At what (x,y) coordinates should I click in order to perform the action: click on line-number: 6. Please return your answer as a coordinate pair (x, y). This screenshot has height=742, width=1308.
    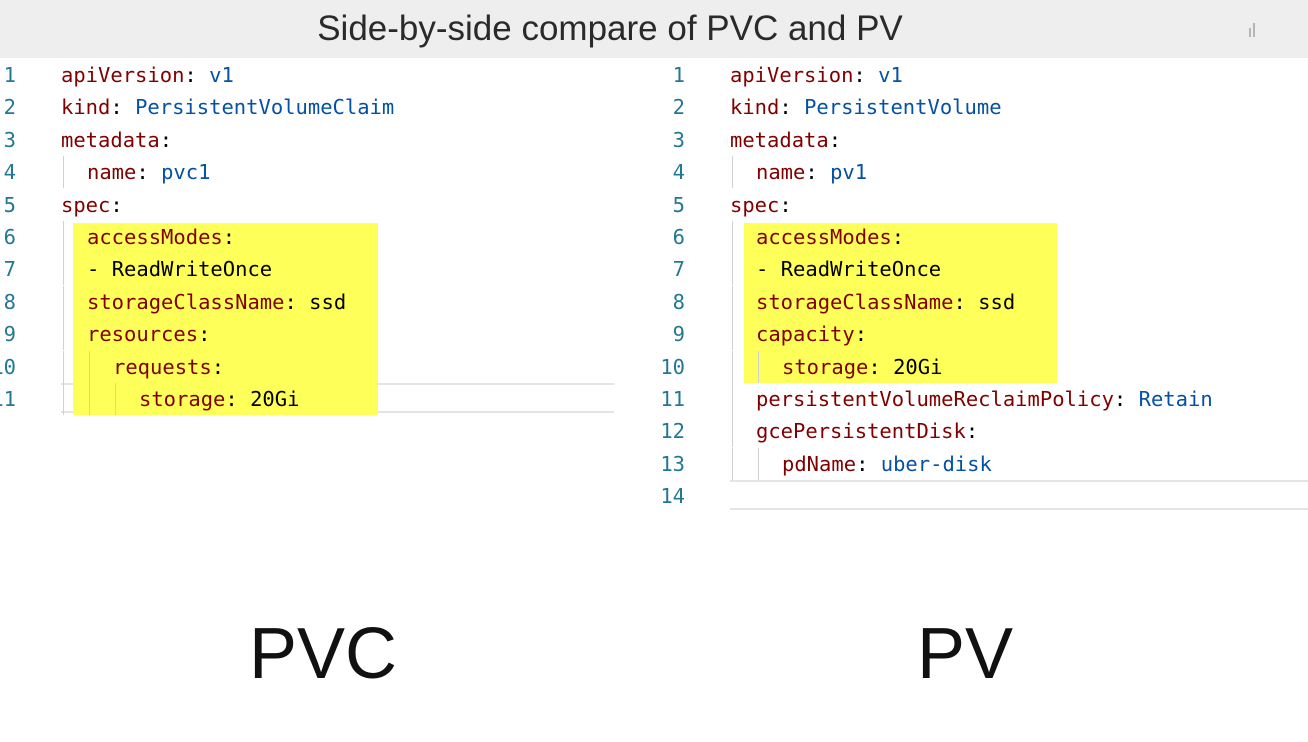
    Looking at the image, I should click on (678, 237).